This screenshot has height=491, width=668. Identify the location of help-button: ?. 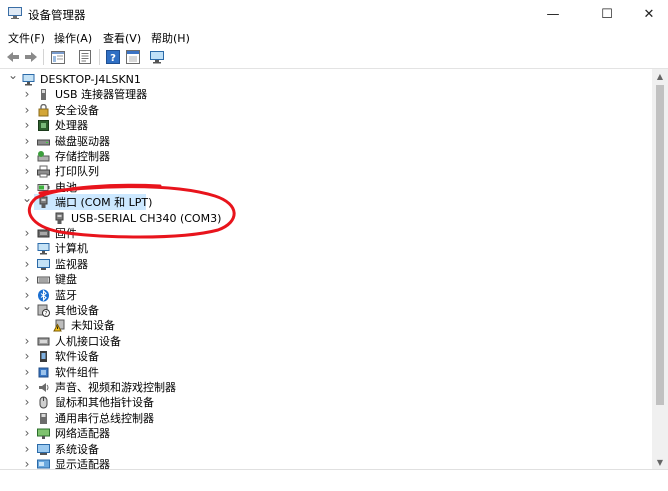
(113, 57).